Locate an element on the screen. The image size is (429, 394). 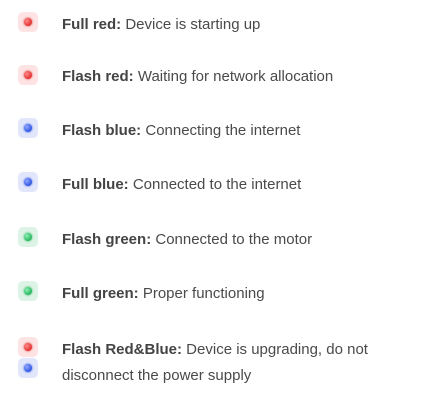
status-line-full-blue: Full blue: Connected to the internet is located at coordinates (181, 185).